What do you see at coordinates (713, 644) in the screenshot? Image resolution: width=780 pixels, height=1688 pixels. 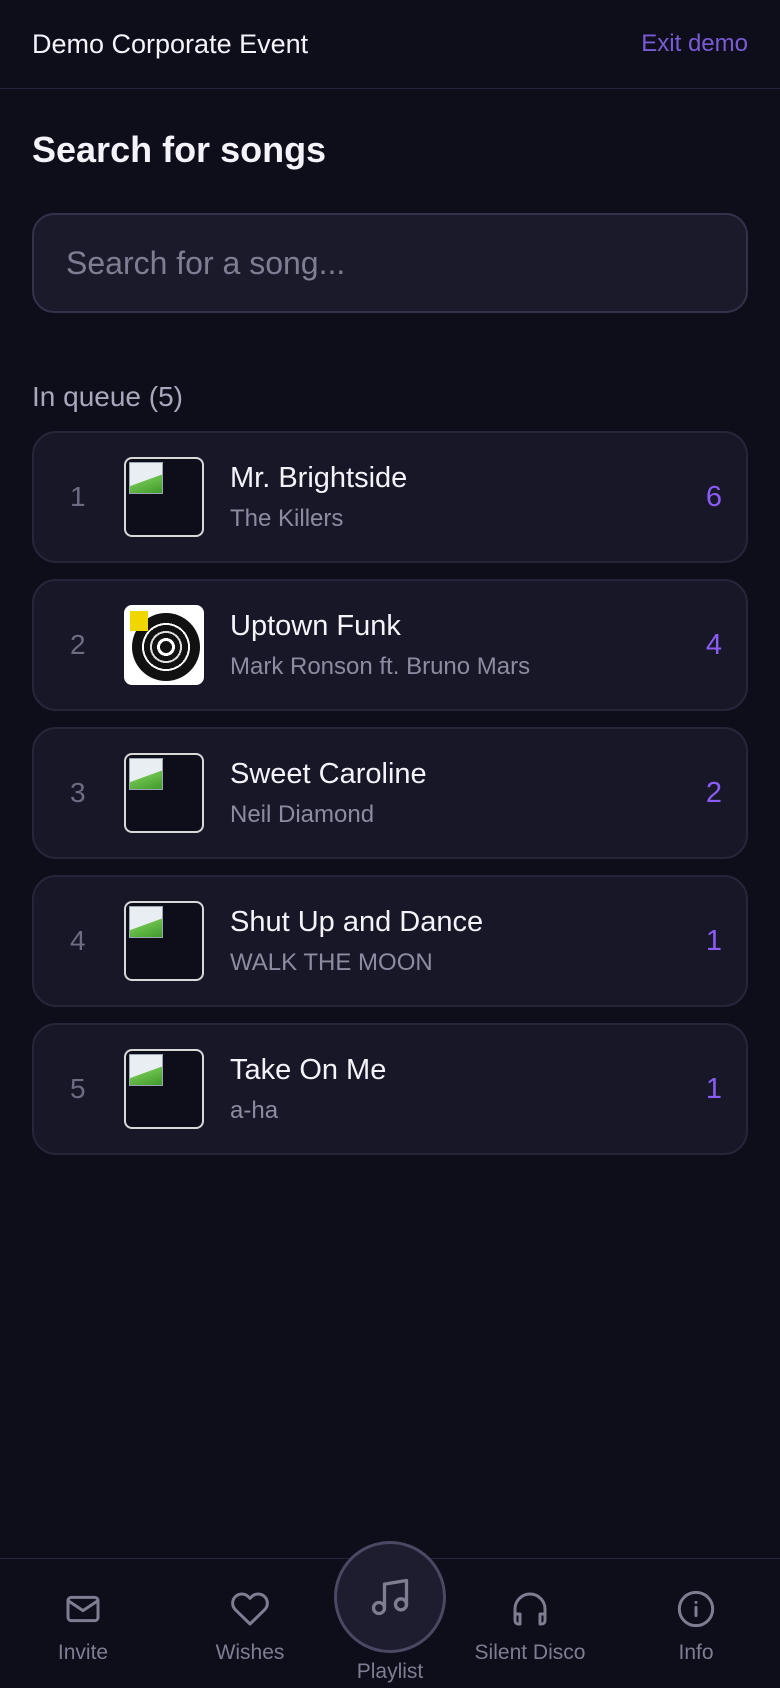 I see `vote-count: 4` at bounding box center [713, 644].